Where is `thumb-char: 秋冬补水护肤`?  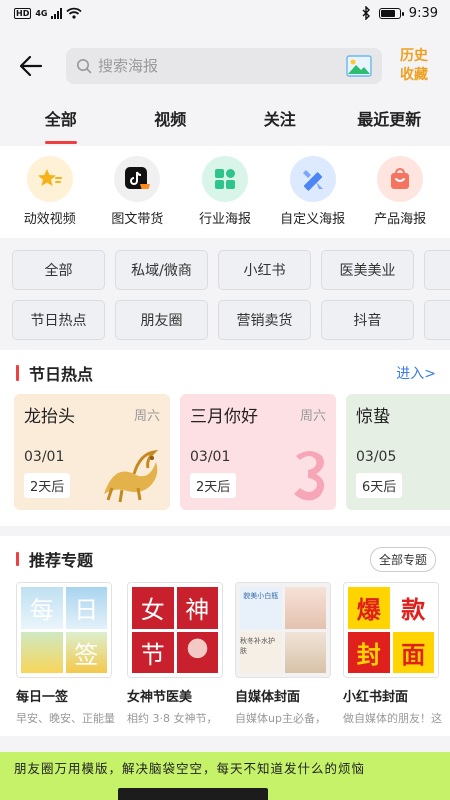
thumb-char: 秋冬补水护肤 is located at coordinates (261, 652).